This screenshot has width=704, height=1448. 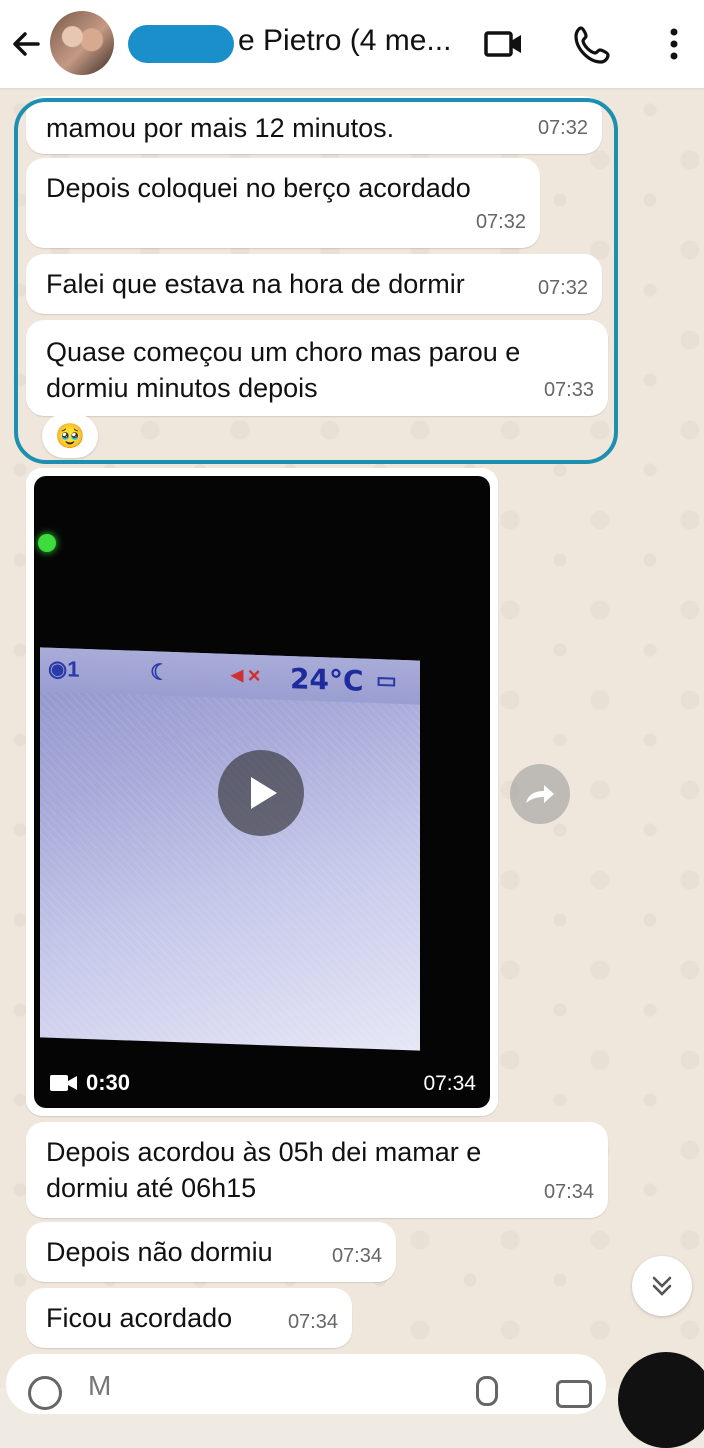 What do you see at coordinates (540, 794) in the screenshot?
I see `forward-icon` at bounding box center [540, 794].